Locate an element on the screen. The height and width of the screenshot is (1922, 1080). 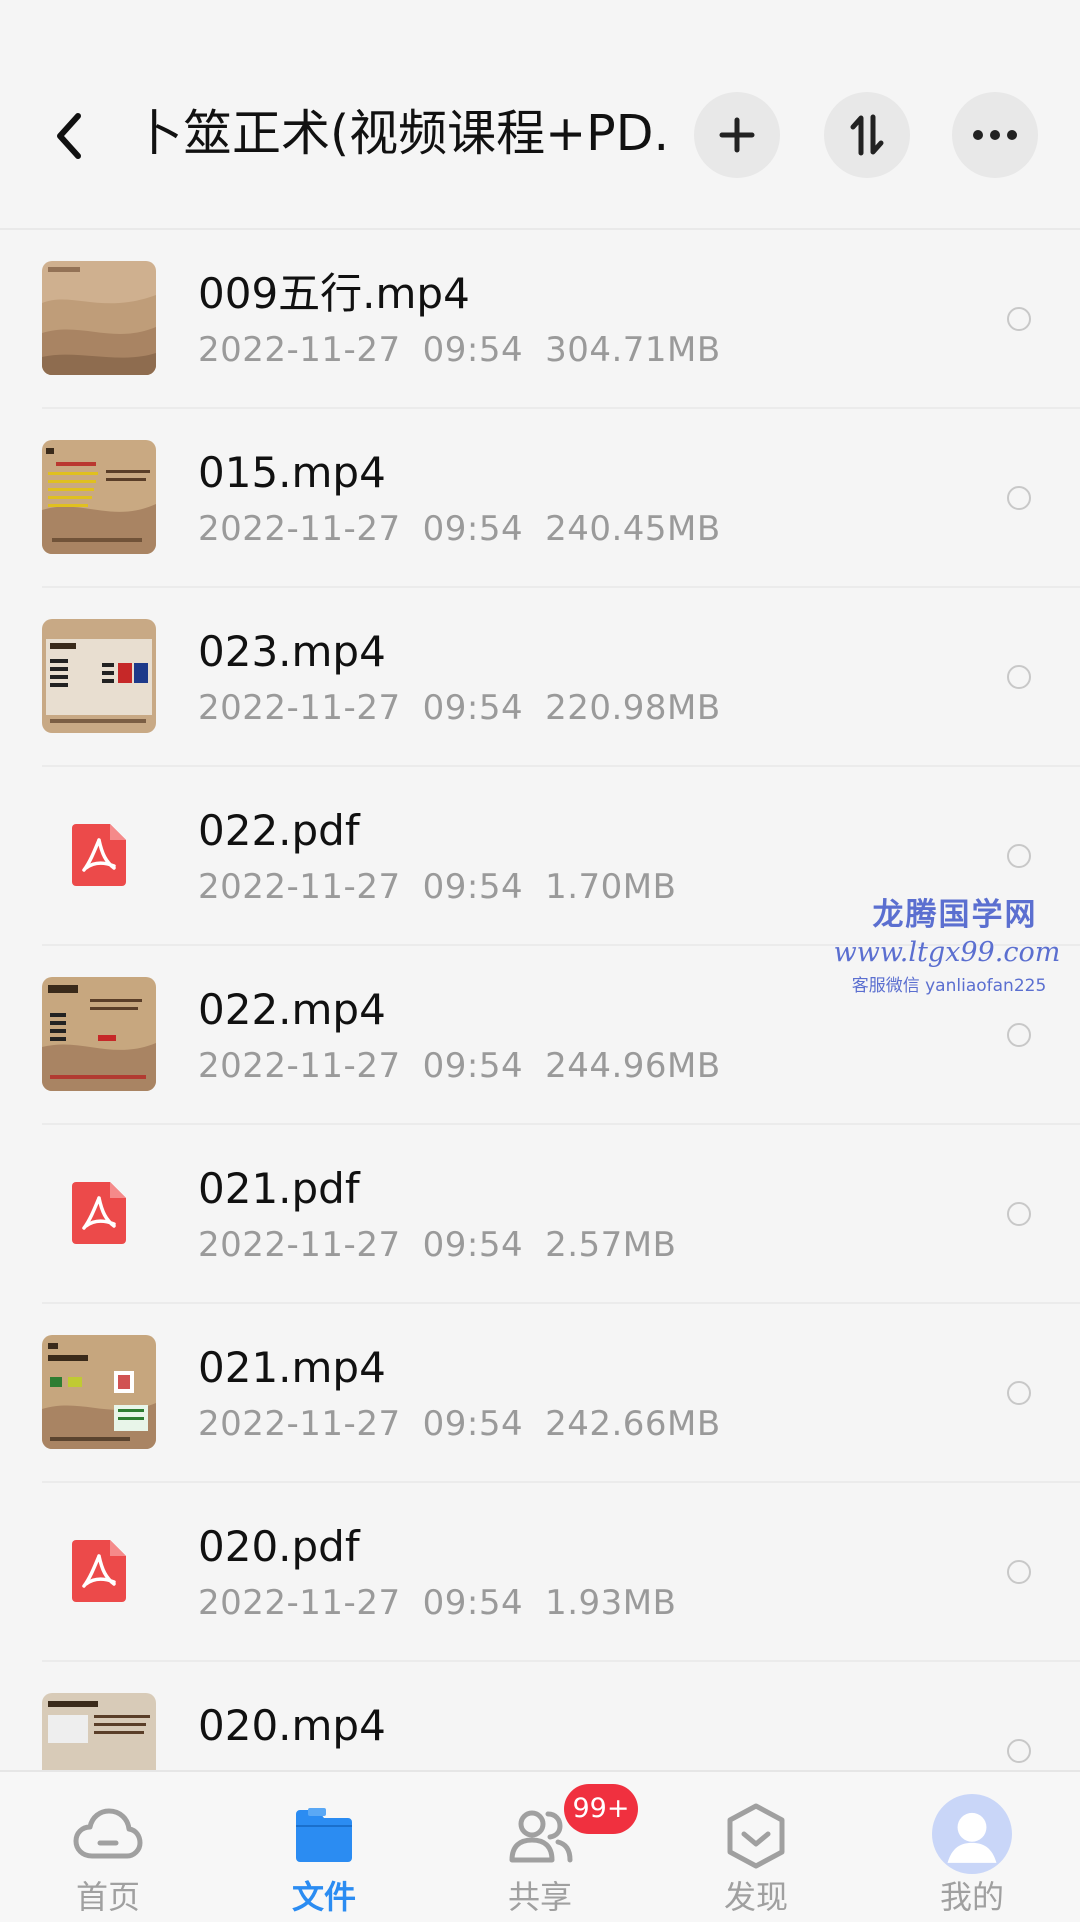
file-name: 009五行.mp4 is located at coordinates (334, 293).